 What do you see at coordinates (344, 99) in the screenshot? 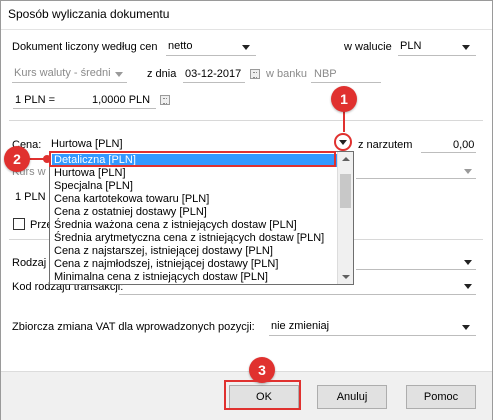
I see `step-marker-1: 1` at bounding box center [344, 99].